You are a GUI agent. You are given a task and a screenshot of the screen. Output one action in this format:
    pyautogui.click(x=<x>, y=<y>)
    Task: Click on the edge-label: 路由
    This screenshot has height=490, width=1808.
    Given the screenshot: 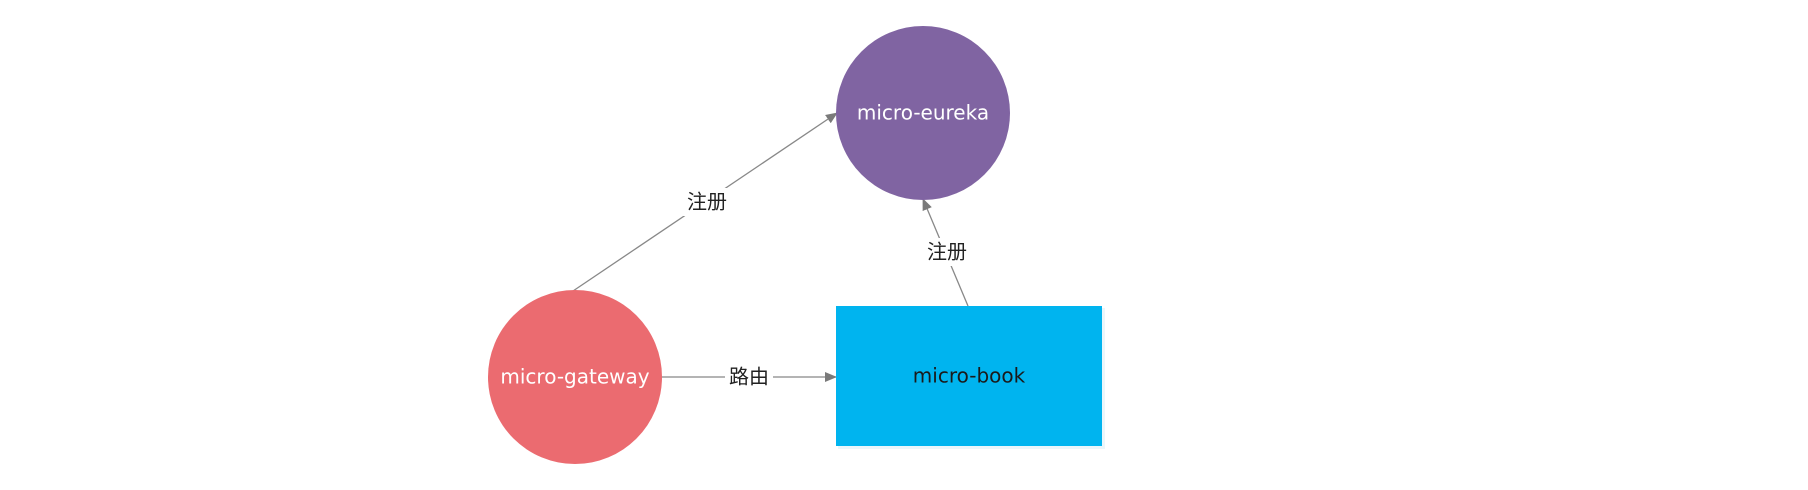 What is the action you would take?
    pyautogui.click(x=749, y=377)
    